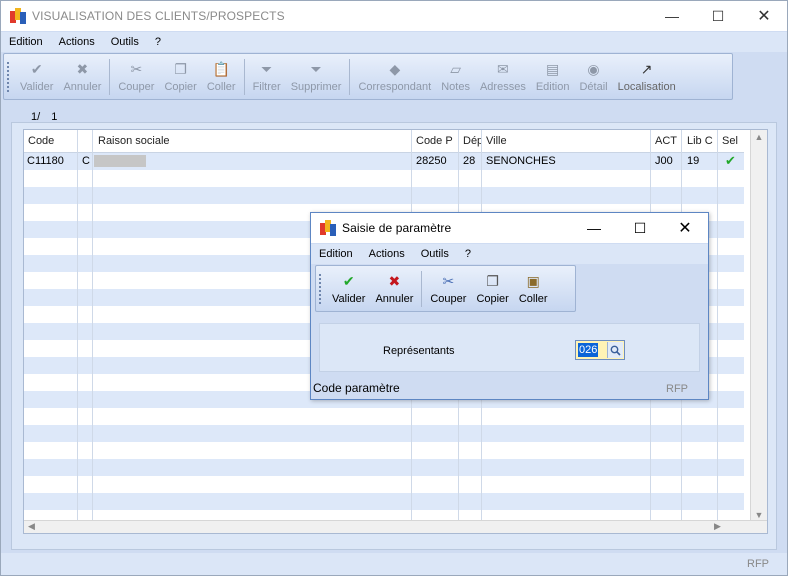 The width and height of the screenshot is (788, 576). I want to click on dialog-status-rfp: RFP, so click(677, 389).